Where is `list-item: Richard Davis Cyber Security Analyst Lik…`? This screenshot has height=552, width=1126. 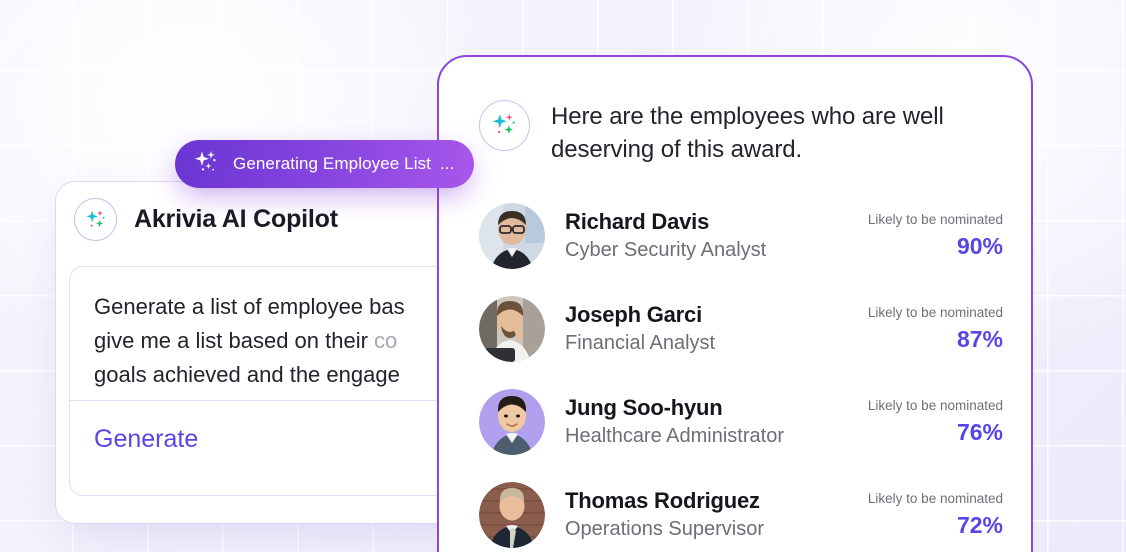 list-item: Richard Davis Cyber Security Analyst Lik… is located at coordinates (735, 235).